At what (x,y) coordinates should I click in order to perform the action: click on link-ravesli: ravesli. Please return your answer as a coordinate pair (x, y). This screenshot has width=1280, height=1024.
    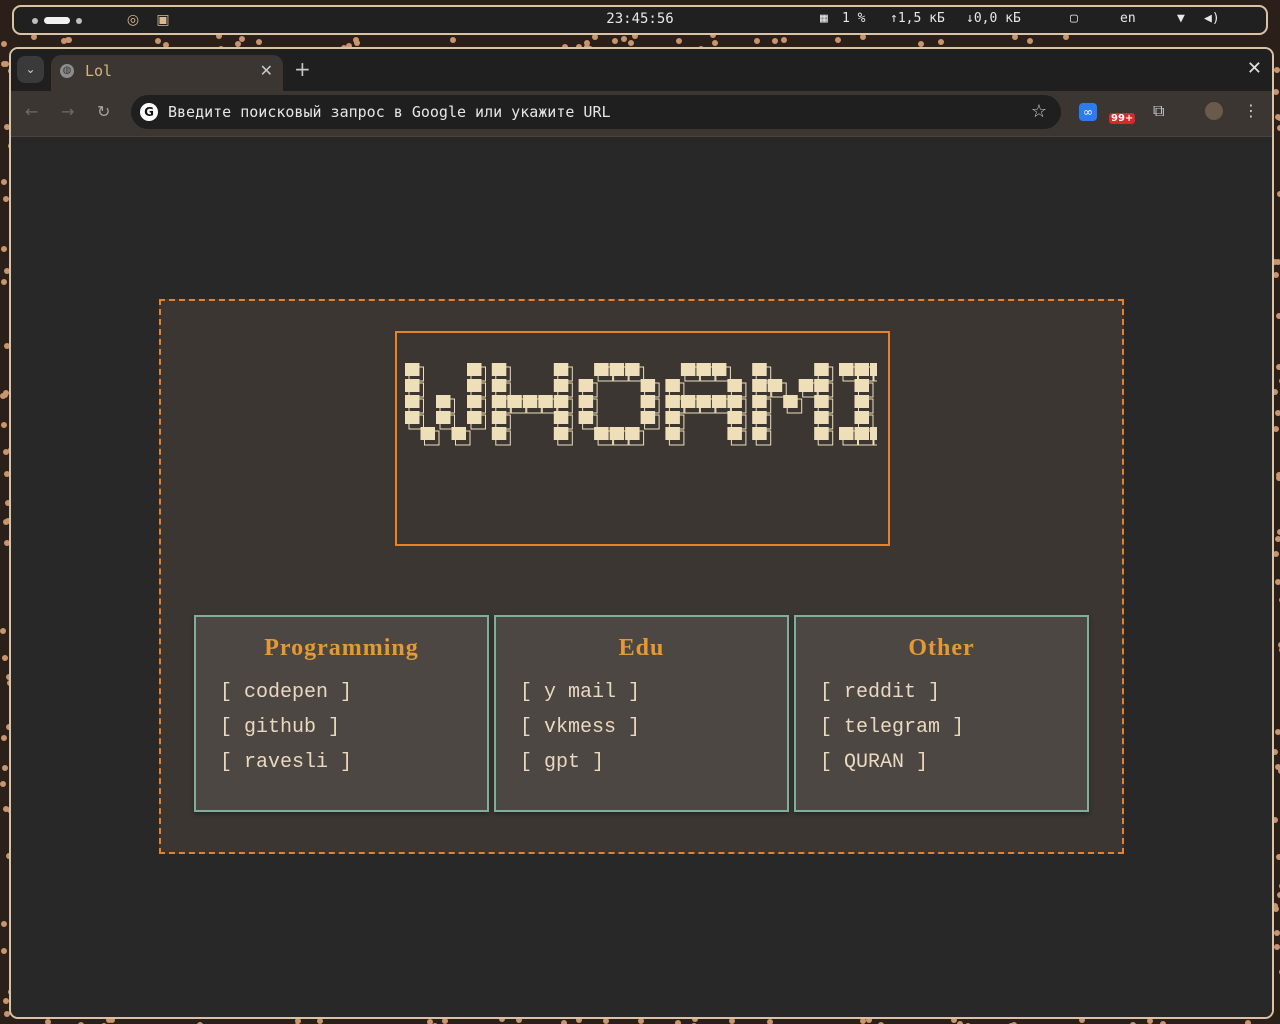
    Looking at the image, I should click on (286, 762).